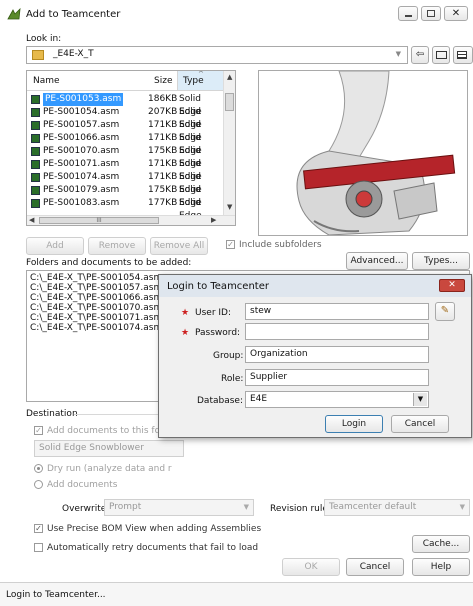  What do you see at coordinates (232, 379) in the screenshot?
I see `role-label: Role:` at bounding box center [232, 379].